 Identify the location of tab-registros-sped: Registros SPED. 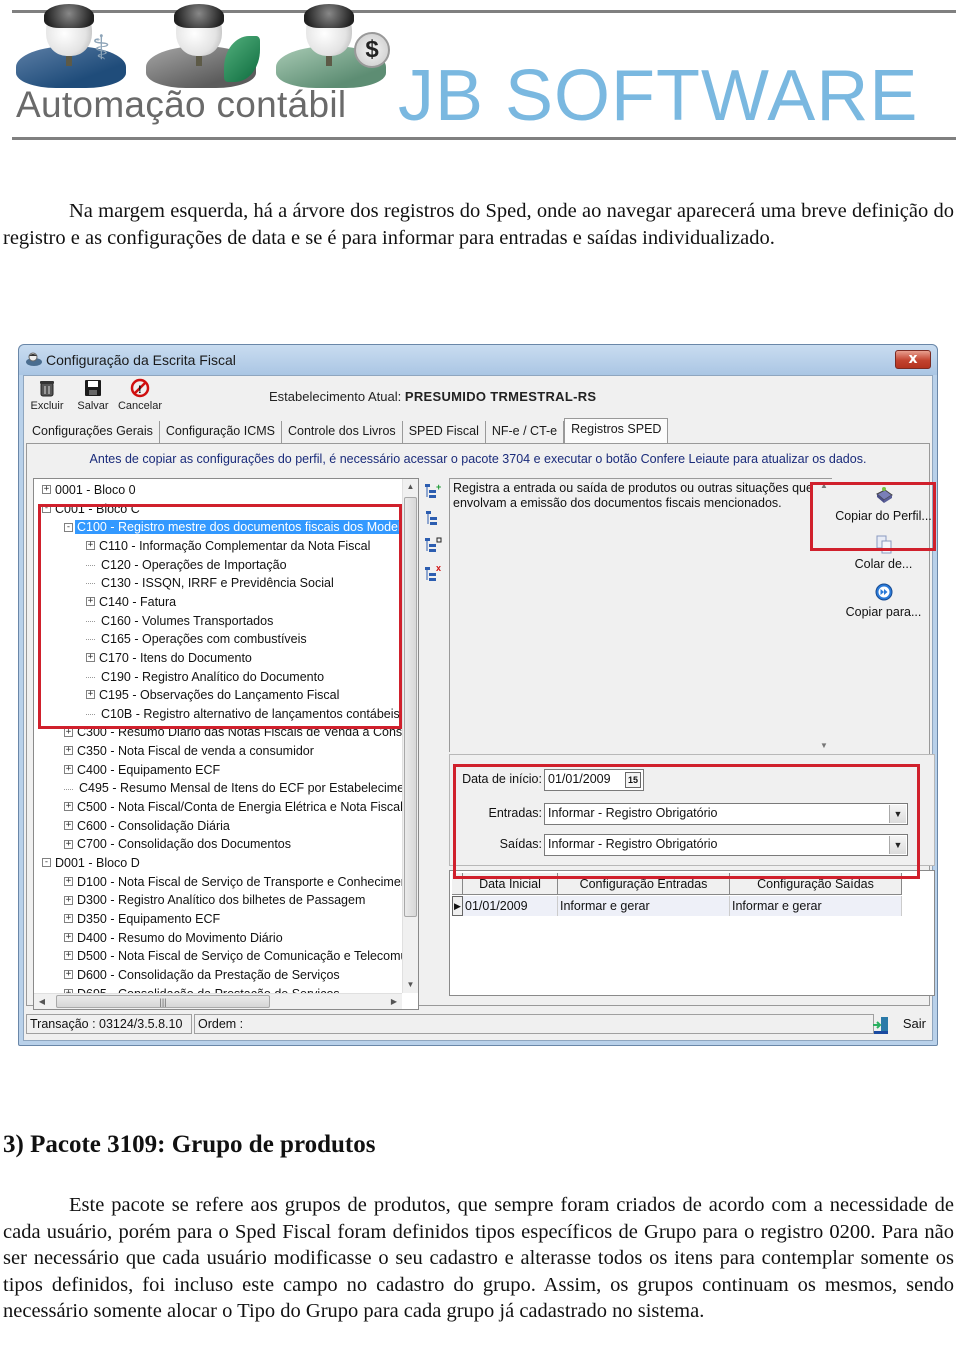
(616, 430).